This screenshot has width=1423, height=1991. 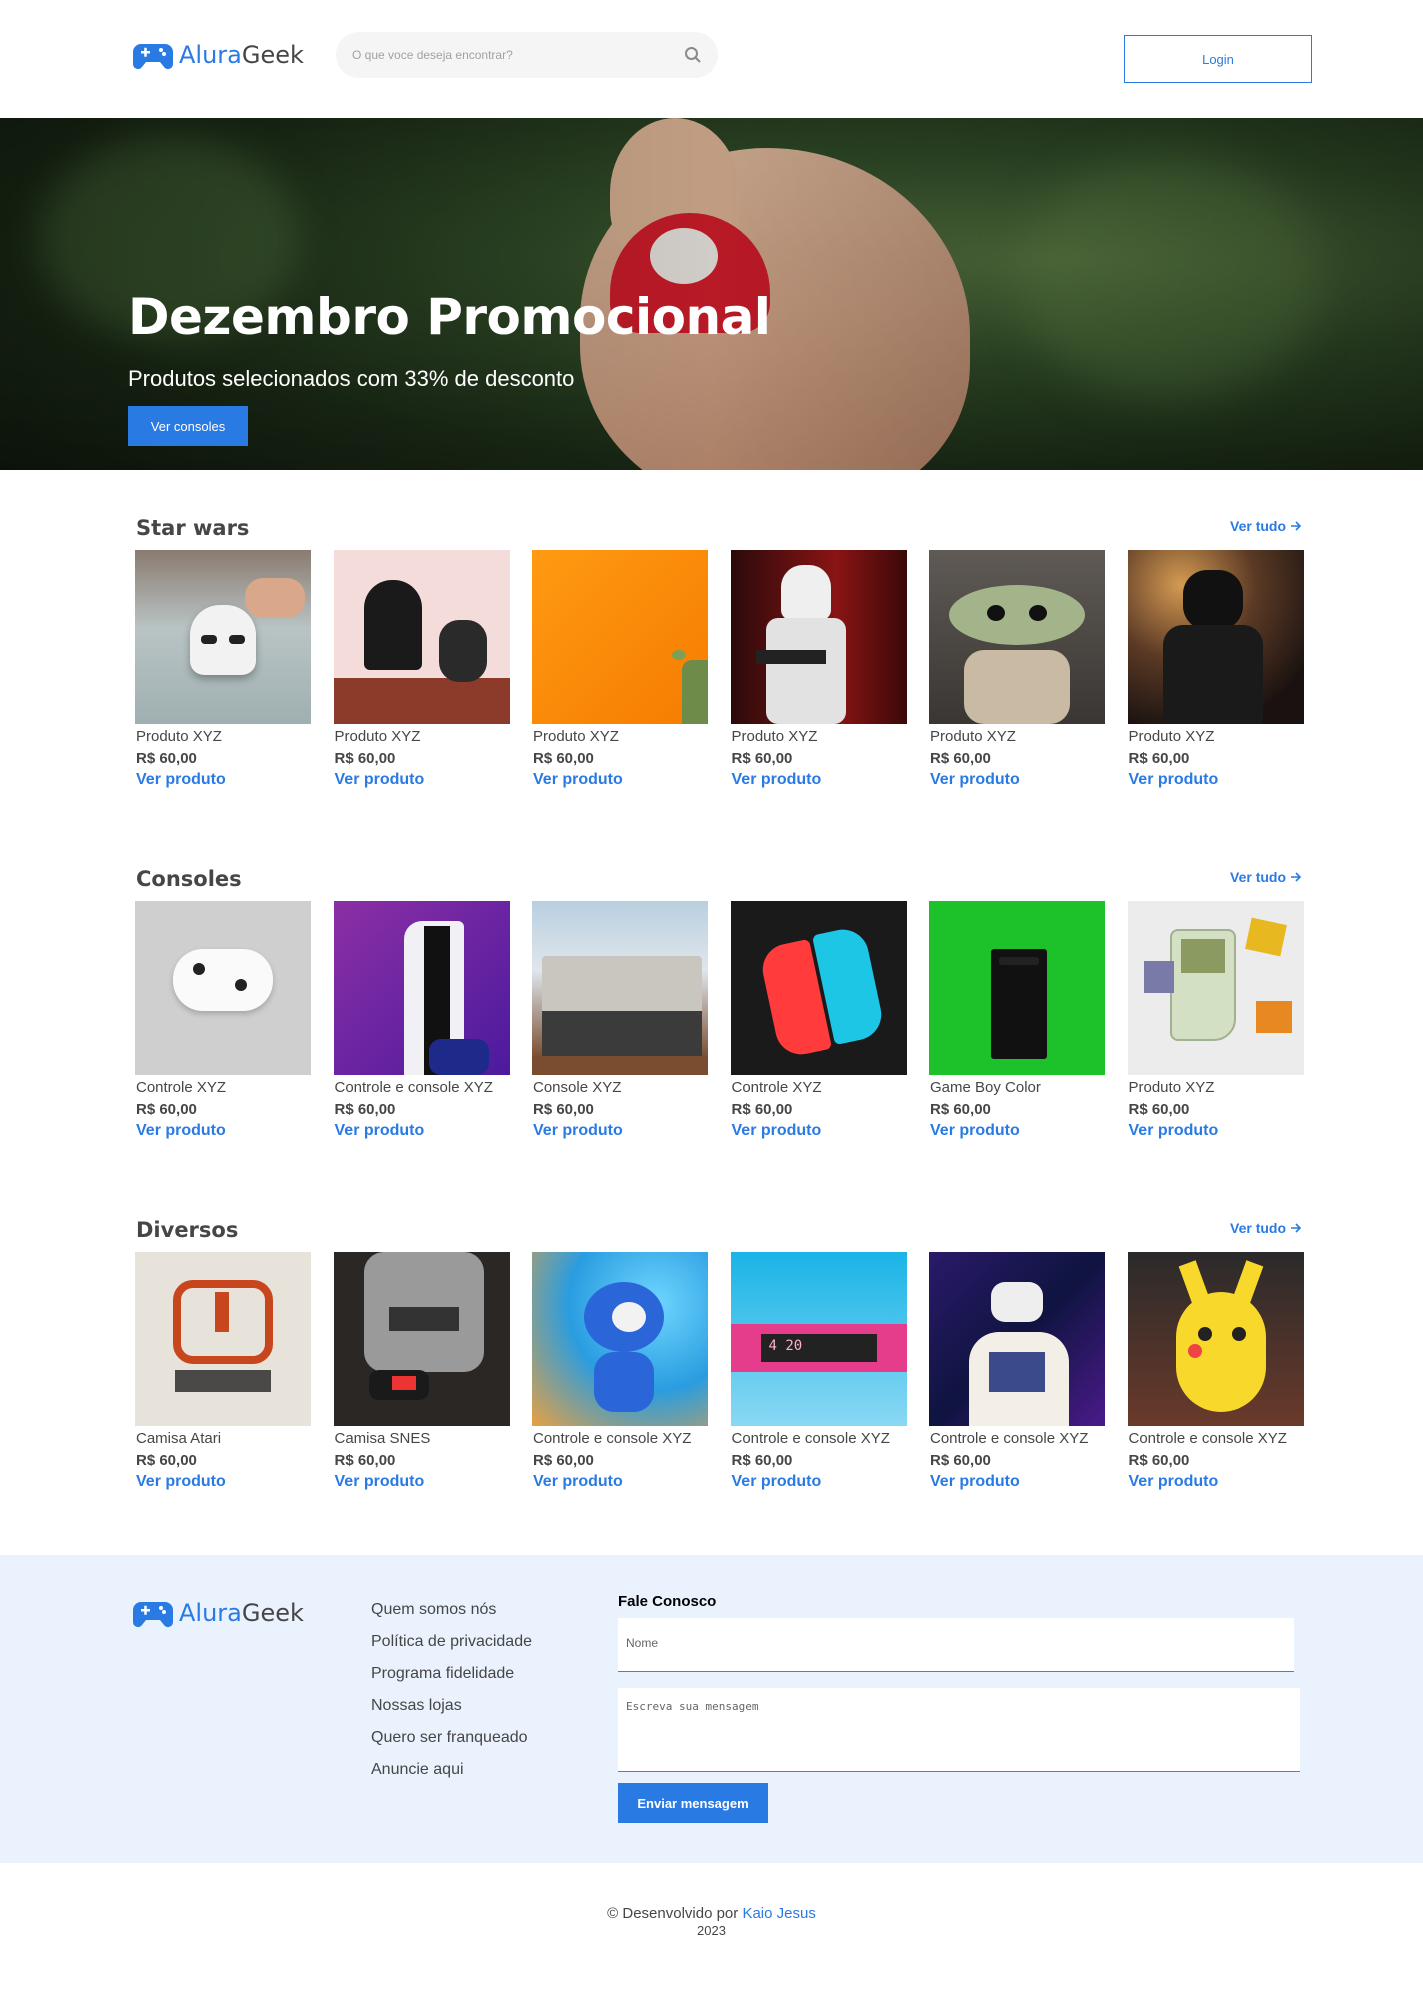 What do you see at coordinates (693, 55) in the screenshot?
I see `search-icon` at bounding box center [693, 55].